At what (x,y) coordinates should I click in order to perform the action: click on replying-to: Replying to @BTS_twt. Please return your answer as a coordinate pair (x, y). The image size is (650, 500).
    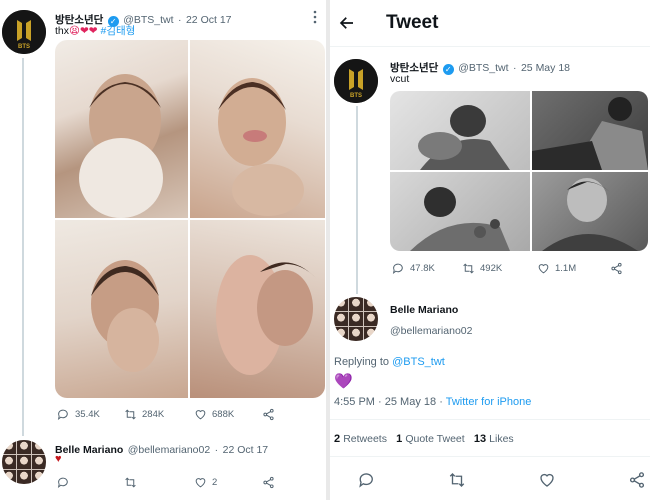
    Looking at the image, I should click on (389, 362).